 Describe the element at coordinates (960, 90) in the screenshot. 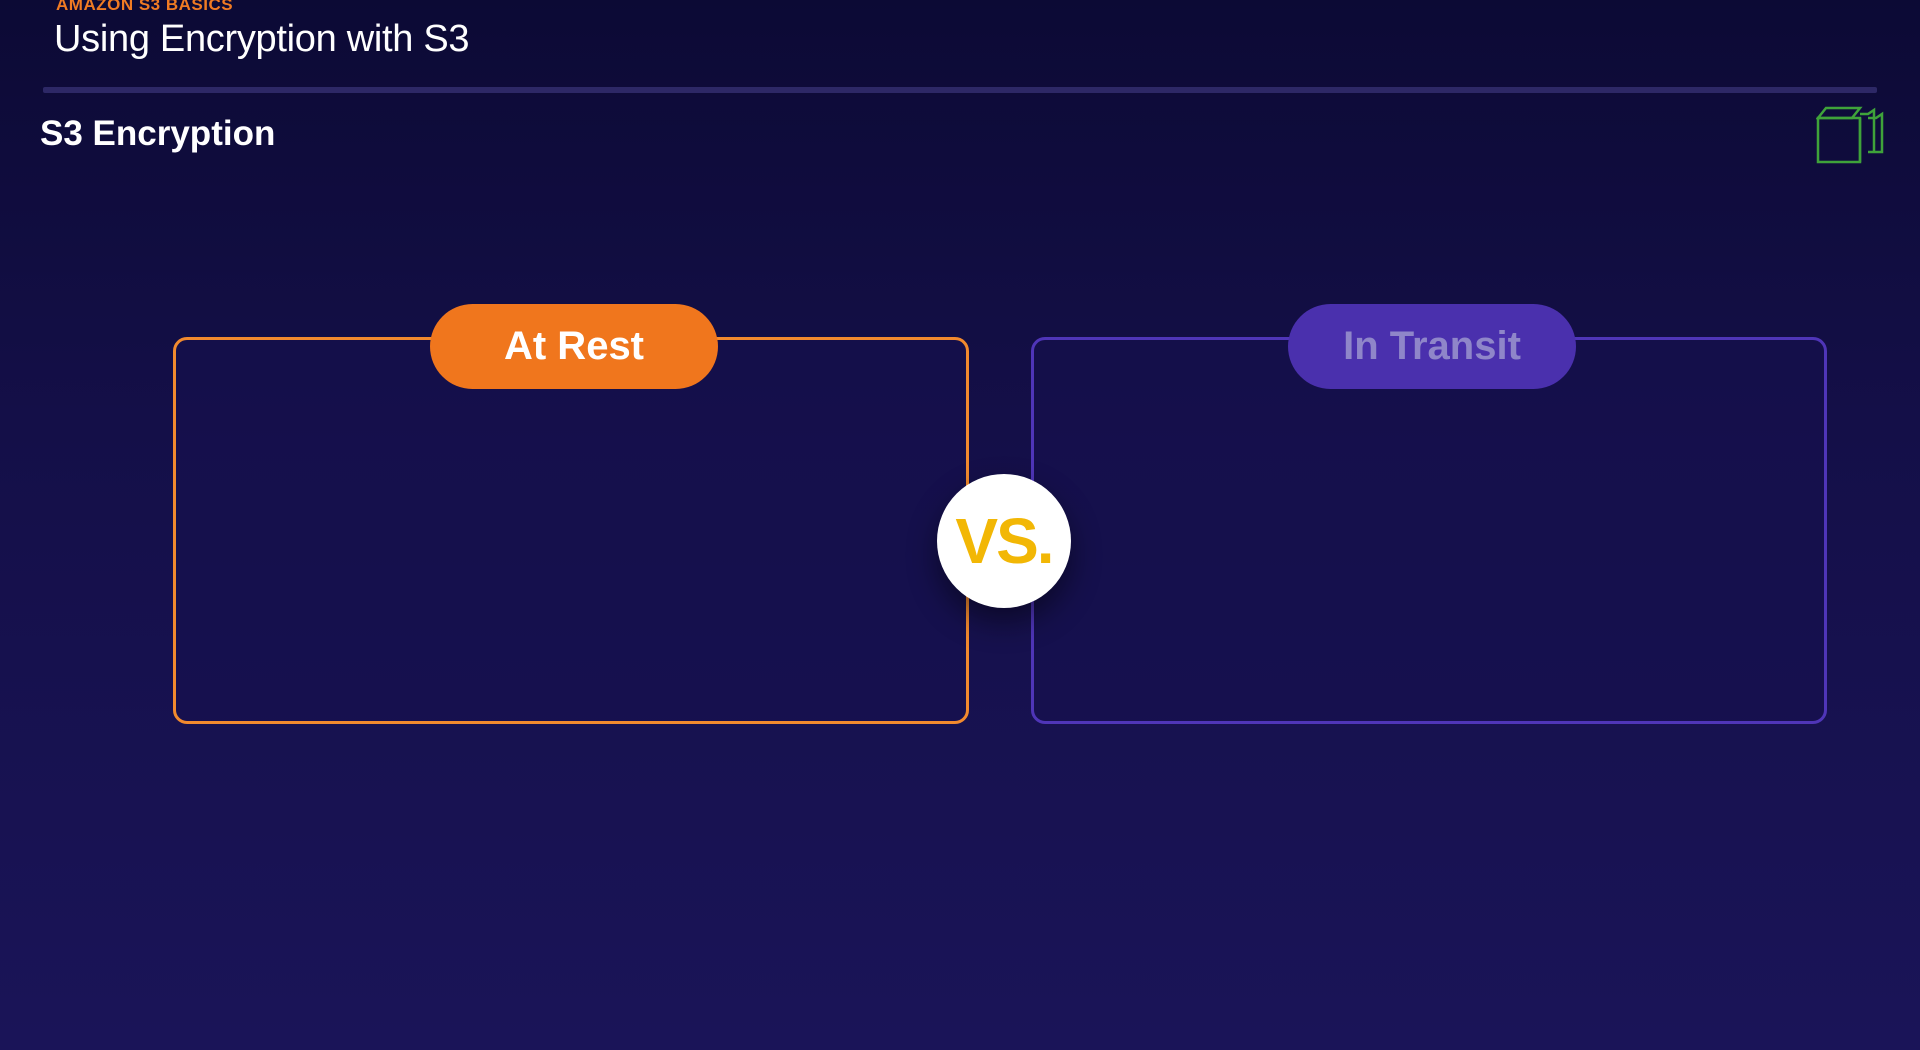

I see `header-divider` at that location.